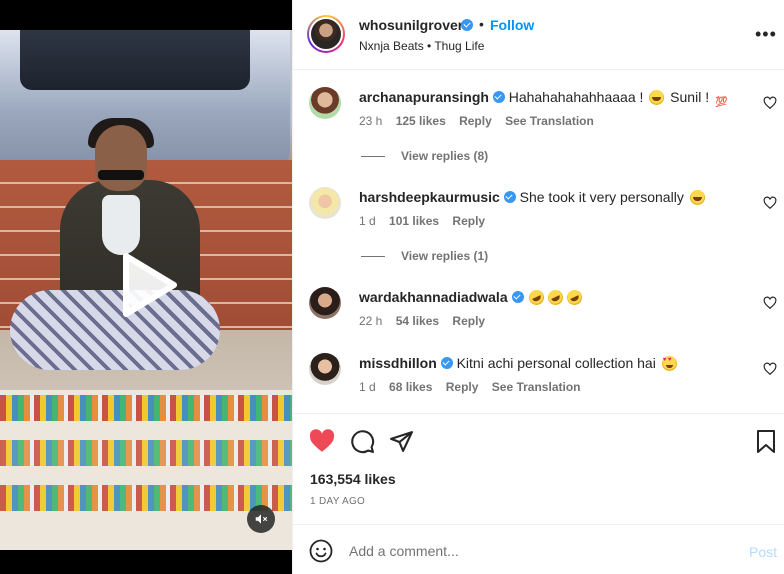 The height and width of the screenshot is (574, 784). I want to click on post-comment-button: Post, so click(763, 552).